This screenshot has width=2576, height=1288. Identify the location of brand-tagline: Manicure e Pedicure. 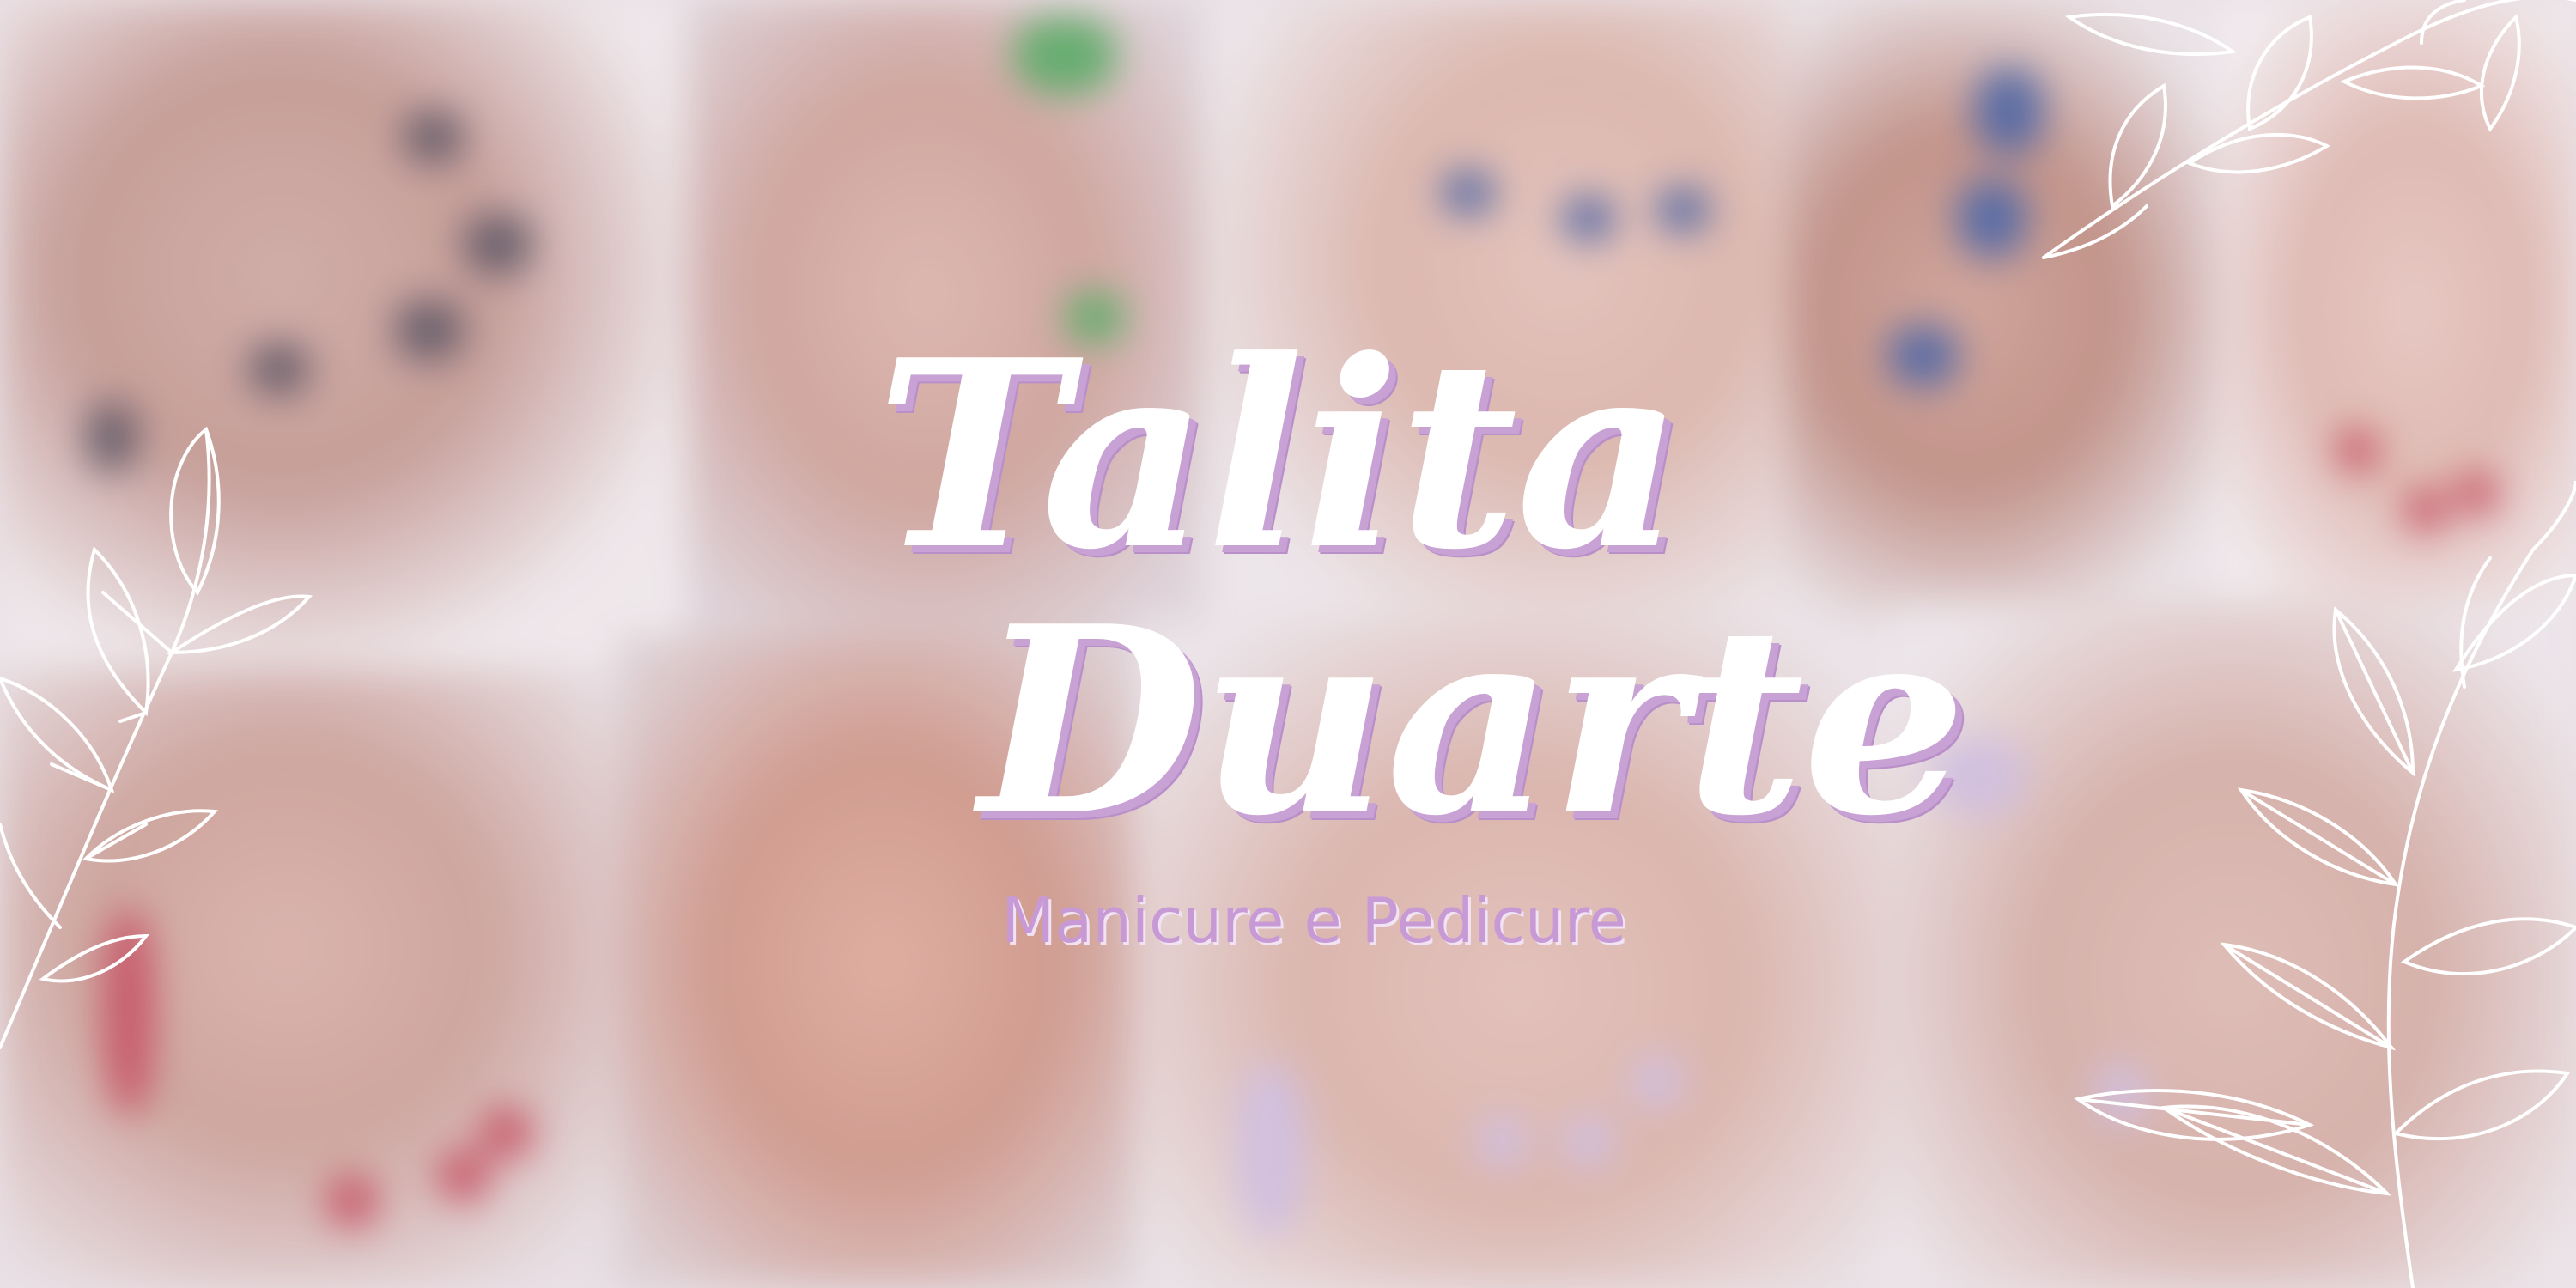
(1313, 921).